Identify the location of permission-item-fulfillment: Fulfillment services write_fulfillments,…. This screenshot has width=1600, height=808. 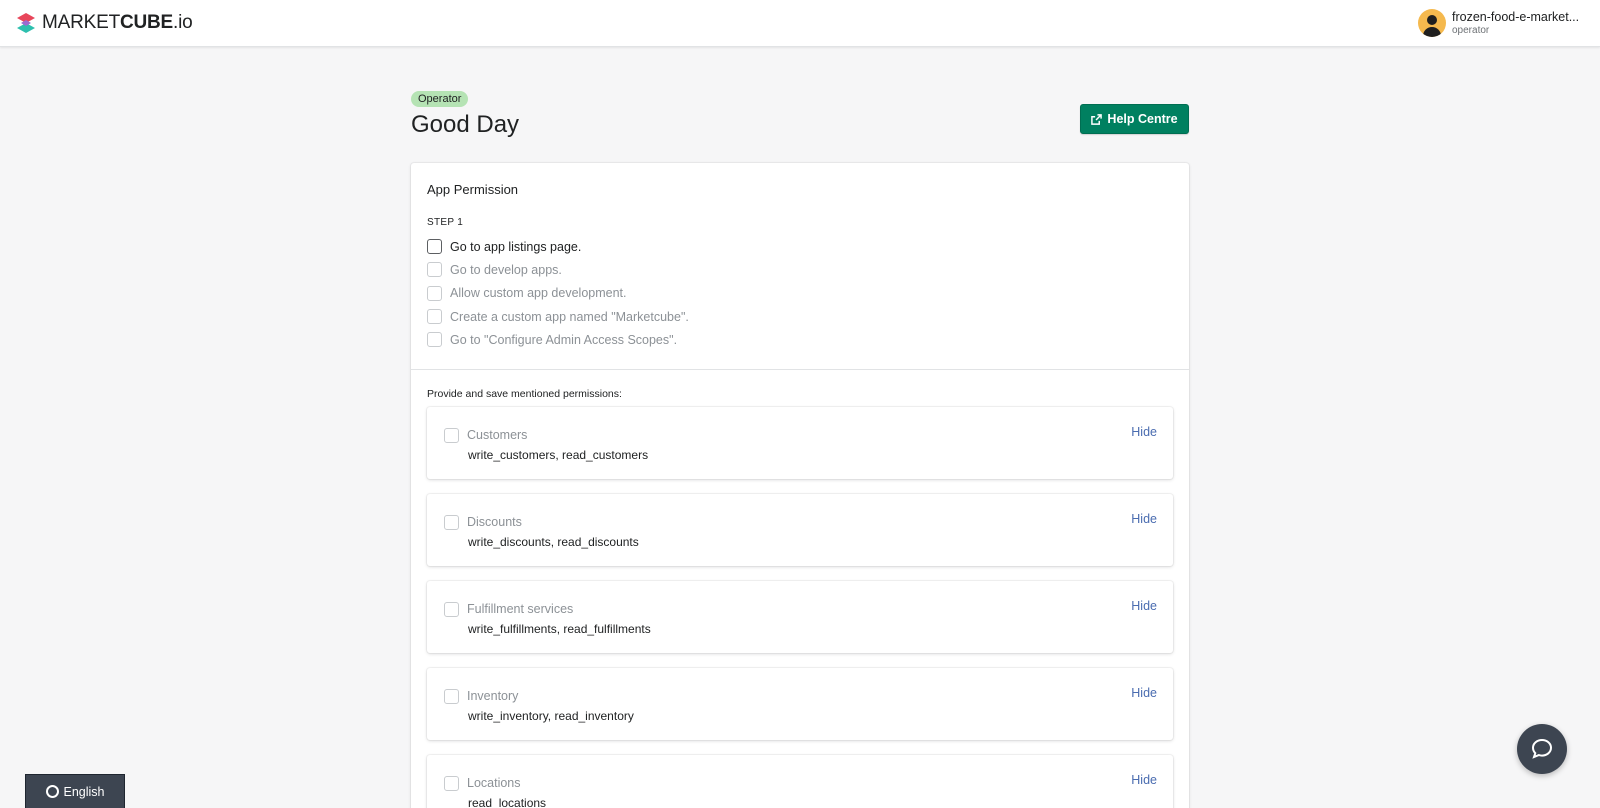
(800, 617).